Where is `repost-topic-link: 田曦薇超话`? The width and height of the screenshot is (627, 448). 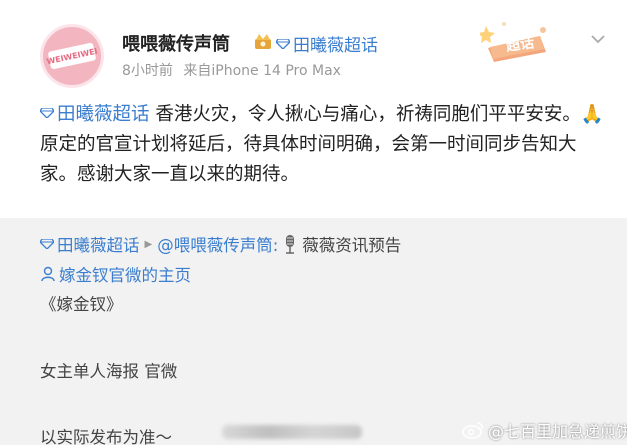
repost-topic-link: 田曦薇超话 is located at coordinates (98, 244).